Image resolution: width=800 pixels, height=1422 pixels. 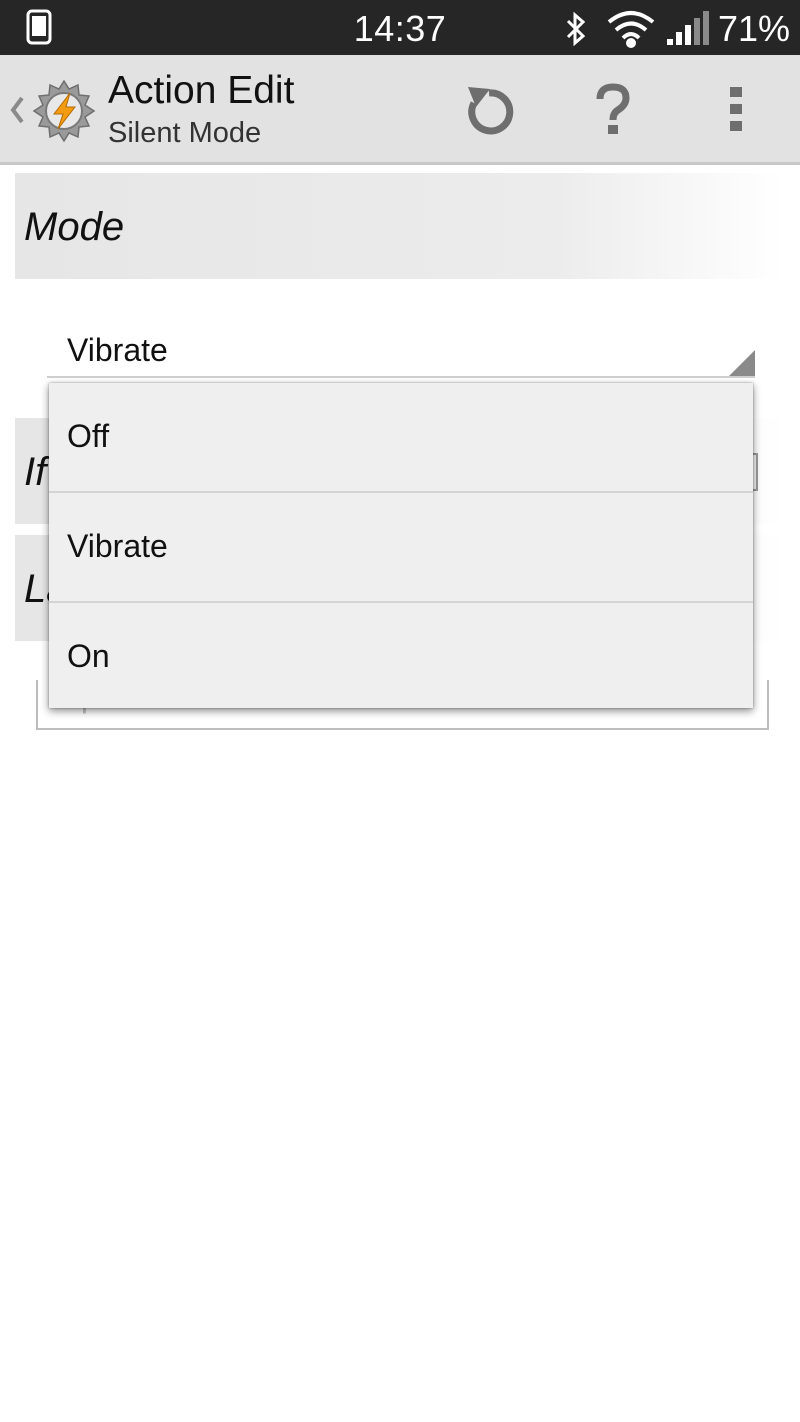 I want to click on wifi-icon, so click(x=631, y=31).